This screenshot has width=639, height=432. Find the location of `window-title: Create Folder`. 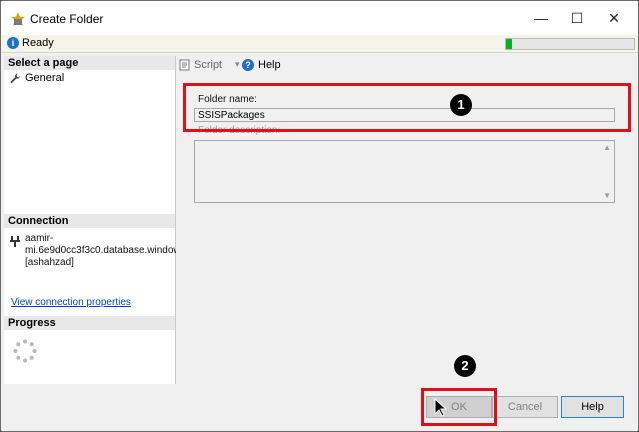

window-title: Create Folder is located at coordinates (67, 19).